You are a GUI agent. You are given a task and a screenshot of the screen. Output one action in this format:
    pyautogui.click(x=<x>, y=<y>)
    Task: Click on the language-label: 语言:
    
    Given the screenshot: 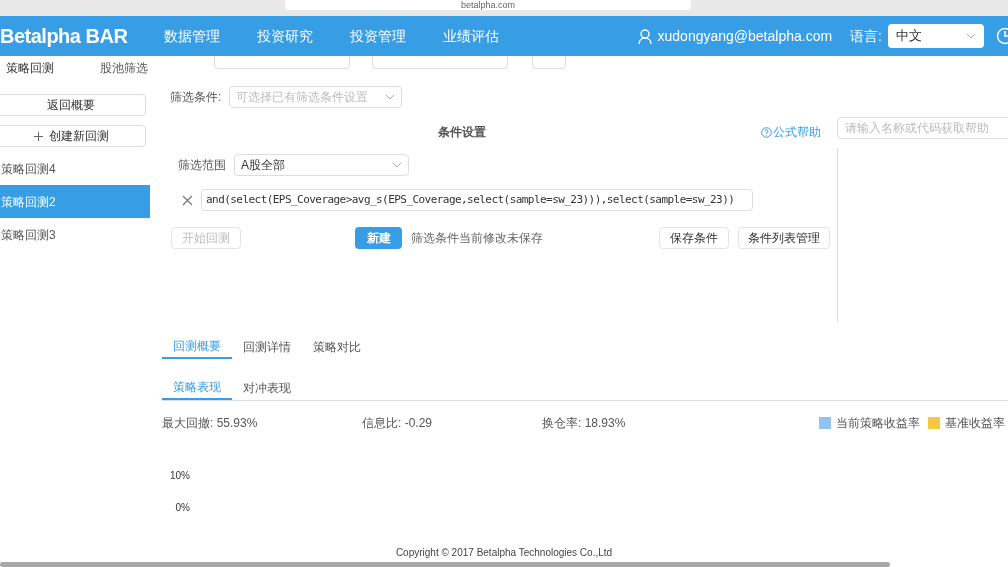 What is the action you would take?
    pyautogui.click(x=866, y=36)
    